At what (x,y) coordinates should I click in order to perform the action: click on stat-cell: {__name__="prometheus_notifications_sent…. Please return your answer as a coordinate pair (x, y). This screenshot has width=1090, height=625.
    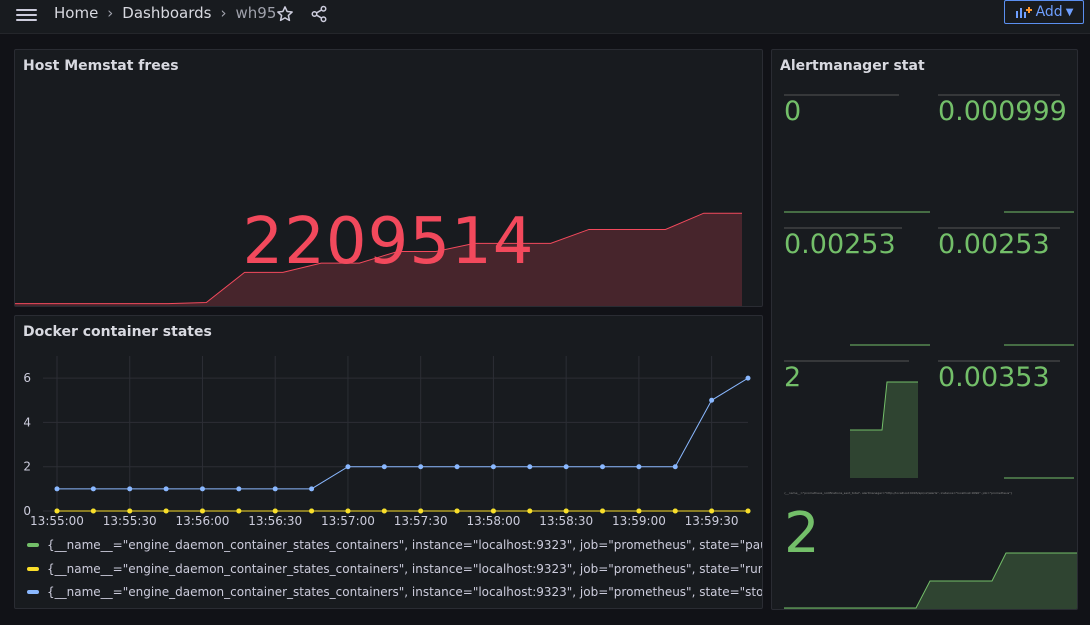
    Looking at the image, I should click on (930, 550).